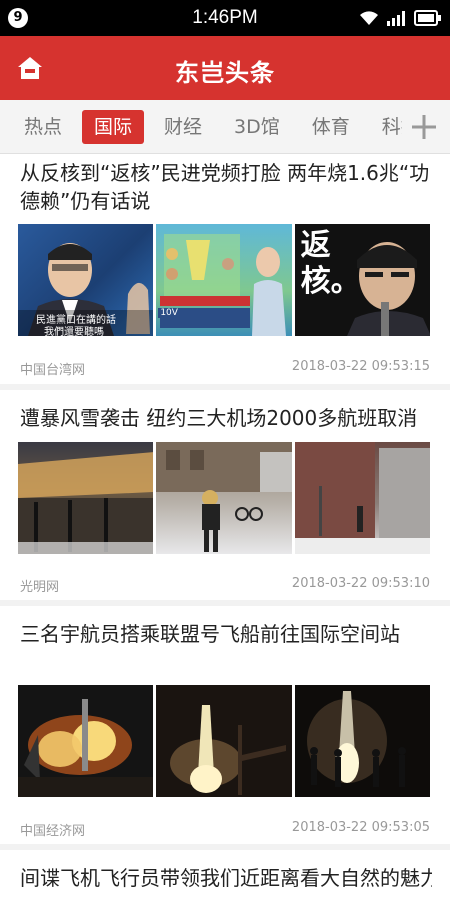 This screenshot has height=900, width=450. What do you see at coordinates (386, 127) in the screenshot?
I see `tab-tech: 科技` at bounding box center [386, 127].